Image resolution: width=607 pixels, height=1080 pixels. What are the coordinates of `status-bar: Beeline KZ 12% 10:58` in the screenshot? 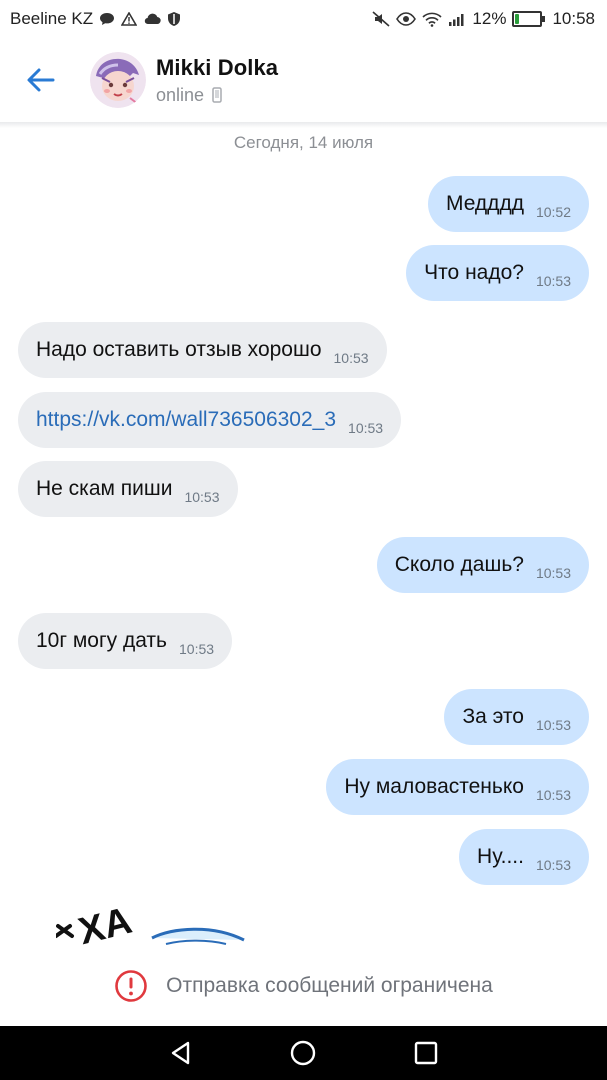 It's located at (303, 19).